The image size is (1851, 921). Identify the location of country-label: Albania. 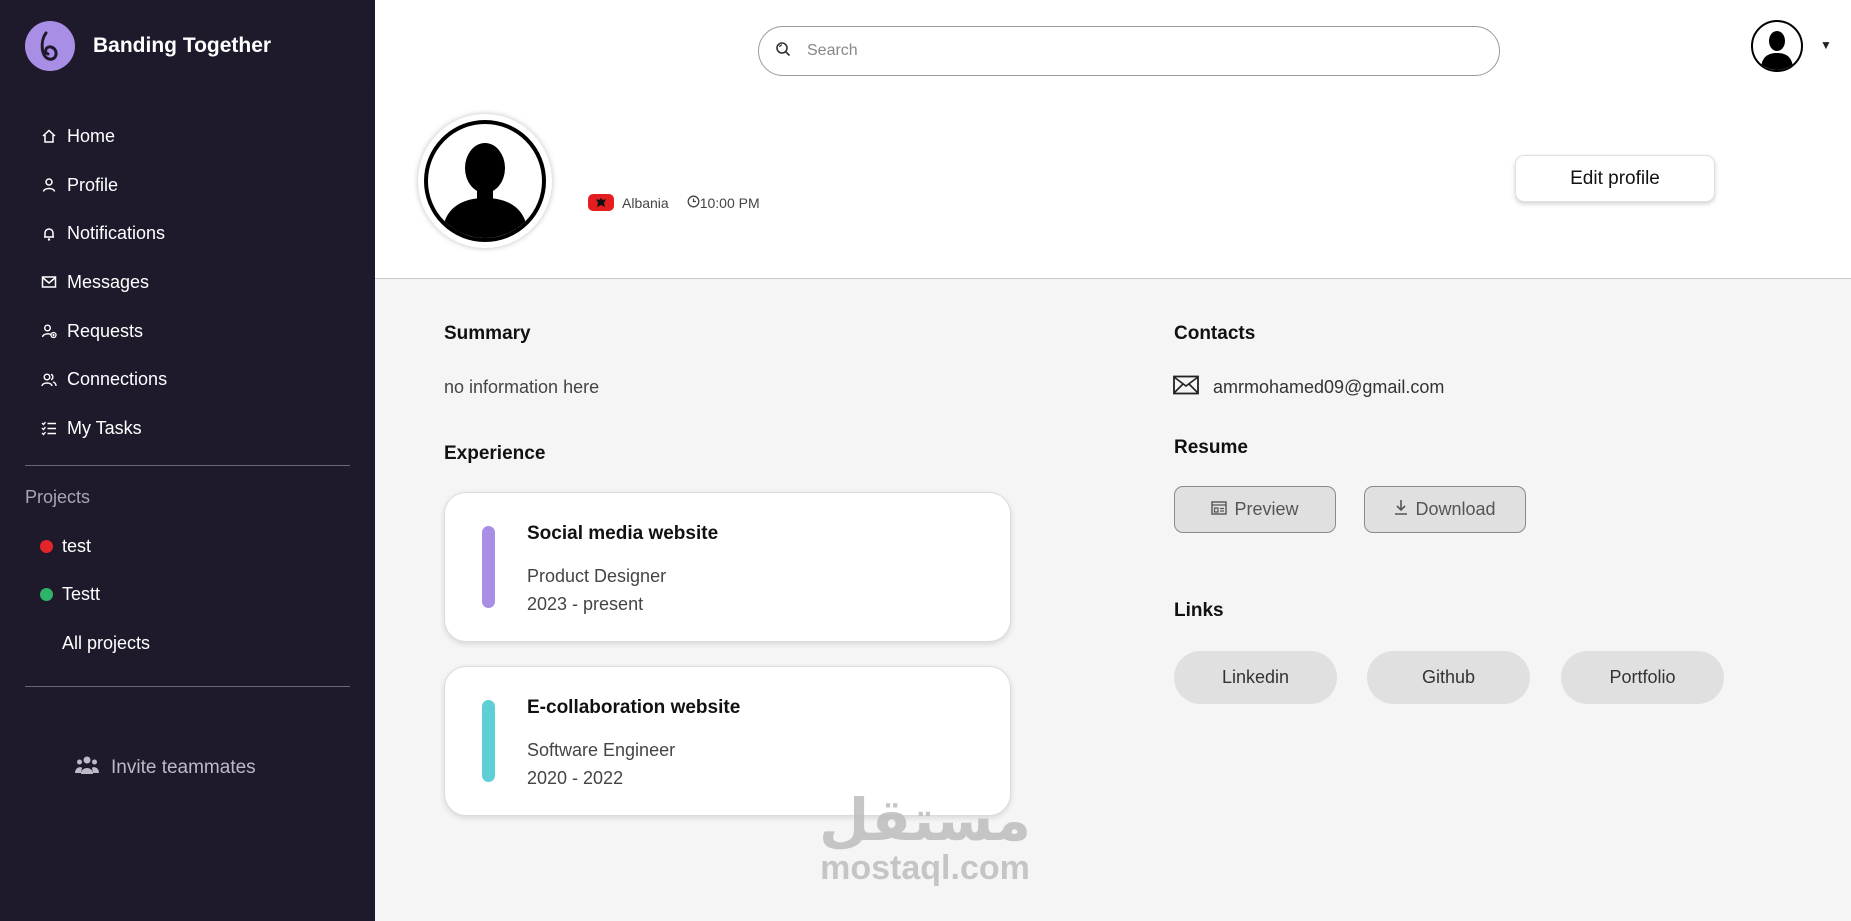
(645, 202).